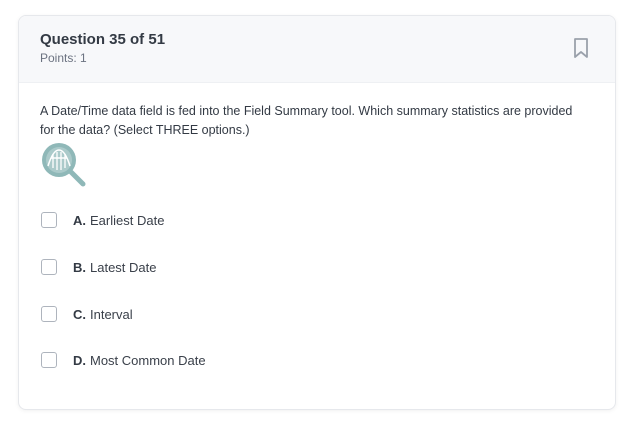 The image size is (635, 430). Describe the element at coordinates (79, 220) in the screenshot. I see `option-a-letter: A.` at that location.